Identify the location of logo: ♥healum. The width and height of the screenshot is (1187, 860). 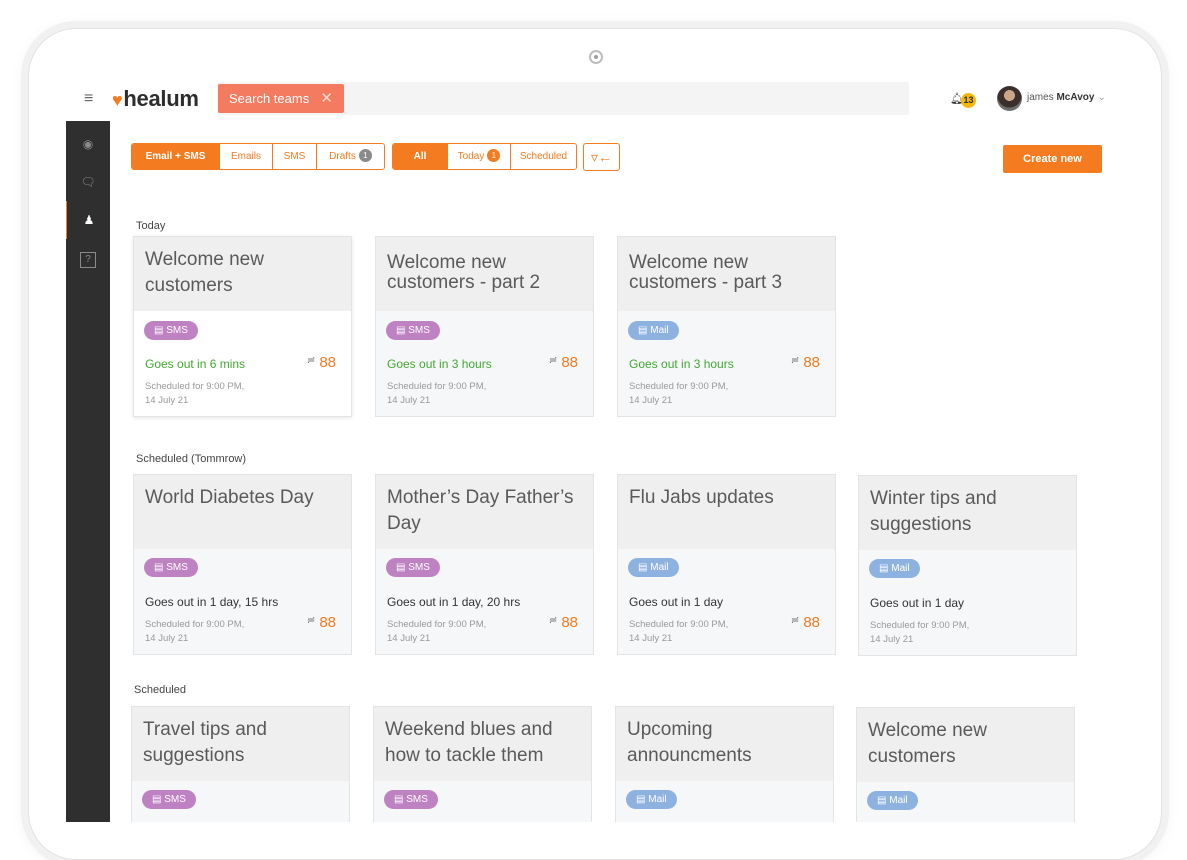
(155, 99).